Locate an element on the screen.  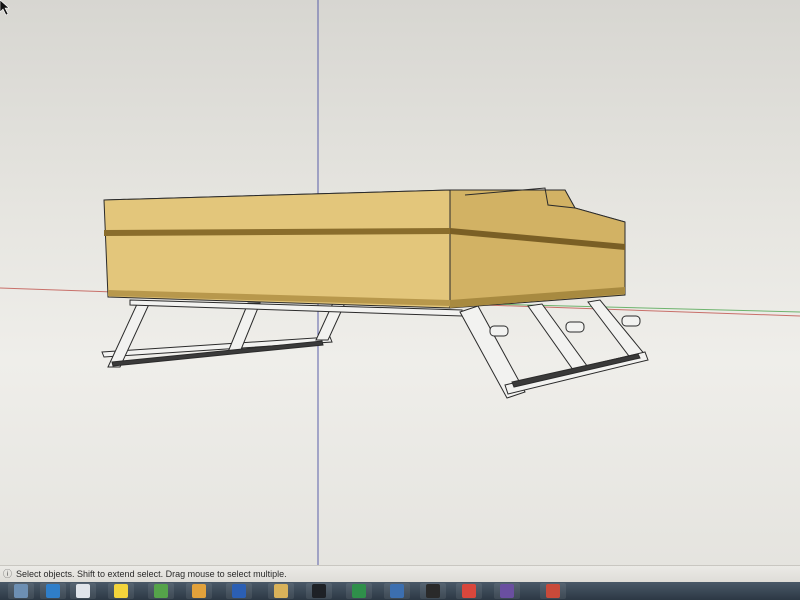
media-icon is located at coordinates (397, 591).